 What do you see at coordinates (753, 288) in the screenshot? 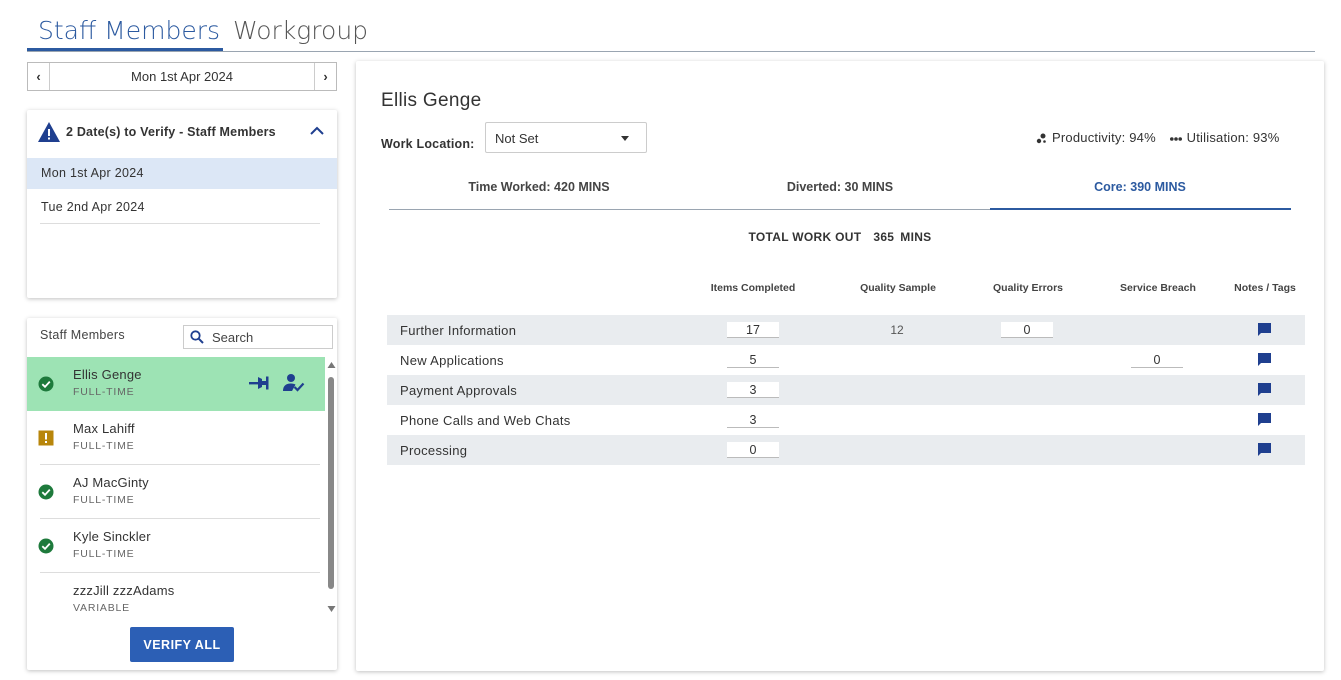
I see `column-header-items-completed: Items Completed` at bounding box center [753, 288].